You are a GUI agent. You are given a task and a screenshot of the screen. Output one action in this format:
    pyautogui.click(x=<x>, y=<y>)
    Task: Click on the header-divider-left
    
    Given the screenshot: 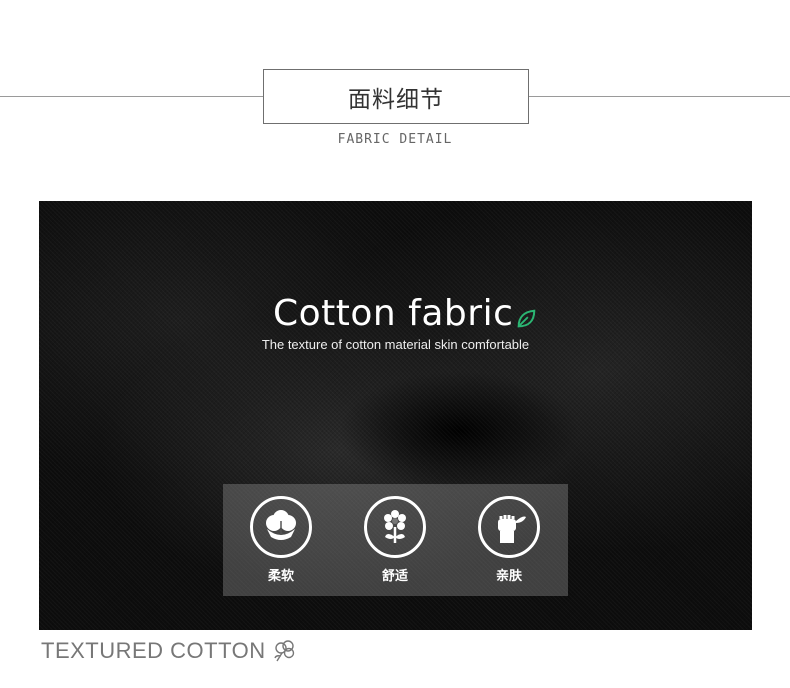 What is the action you would take?
    pyautogui.click(x=131, y=96)
    